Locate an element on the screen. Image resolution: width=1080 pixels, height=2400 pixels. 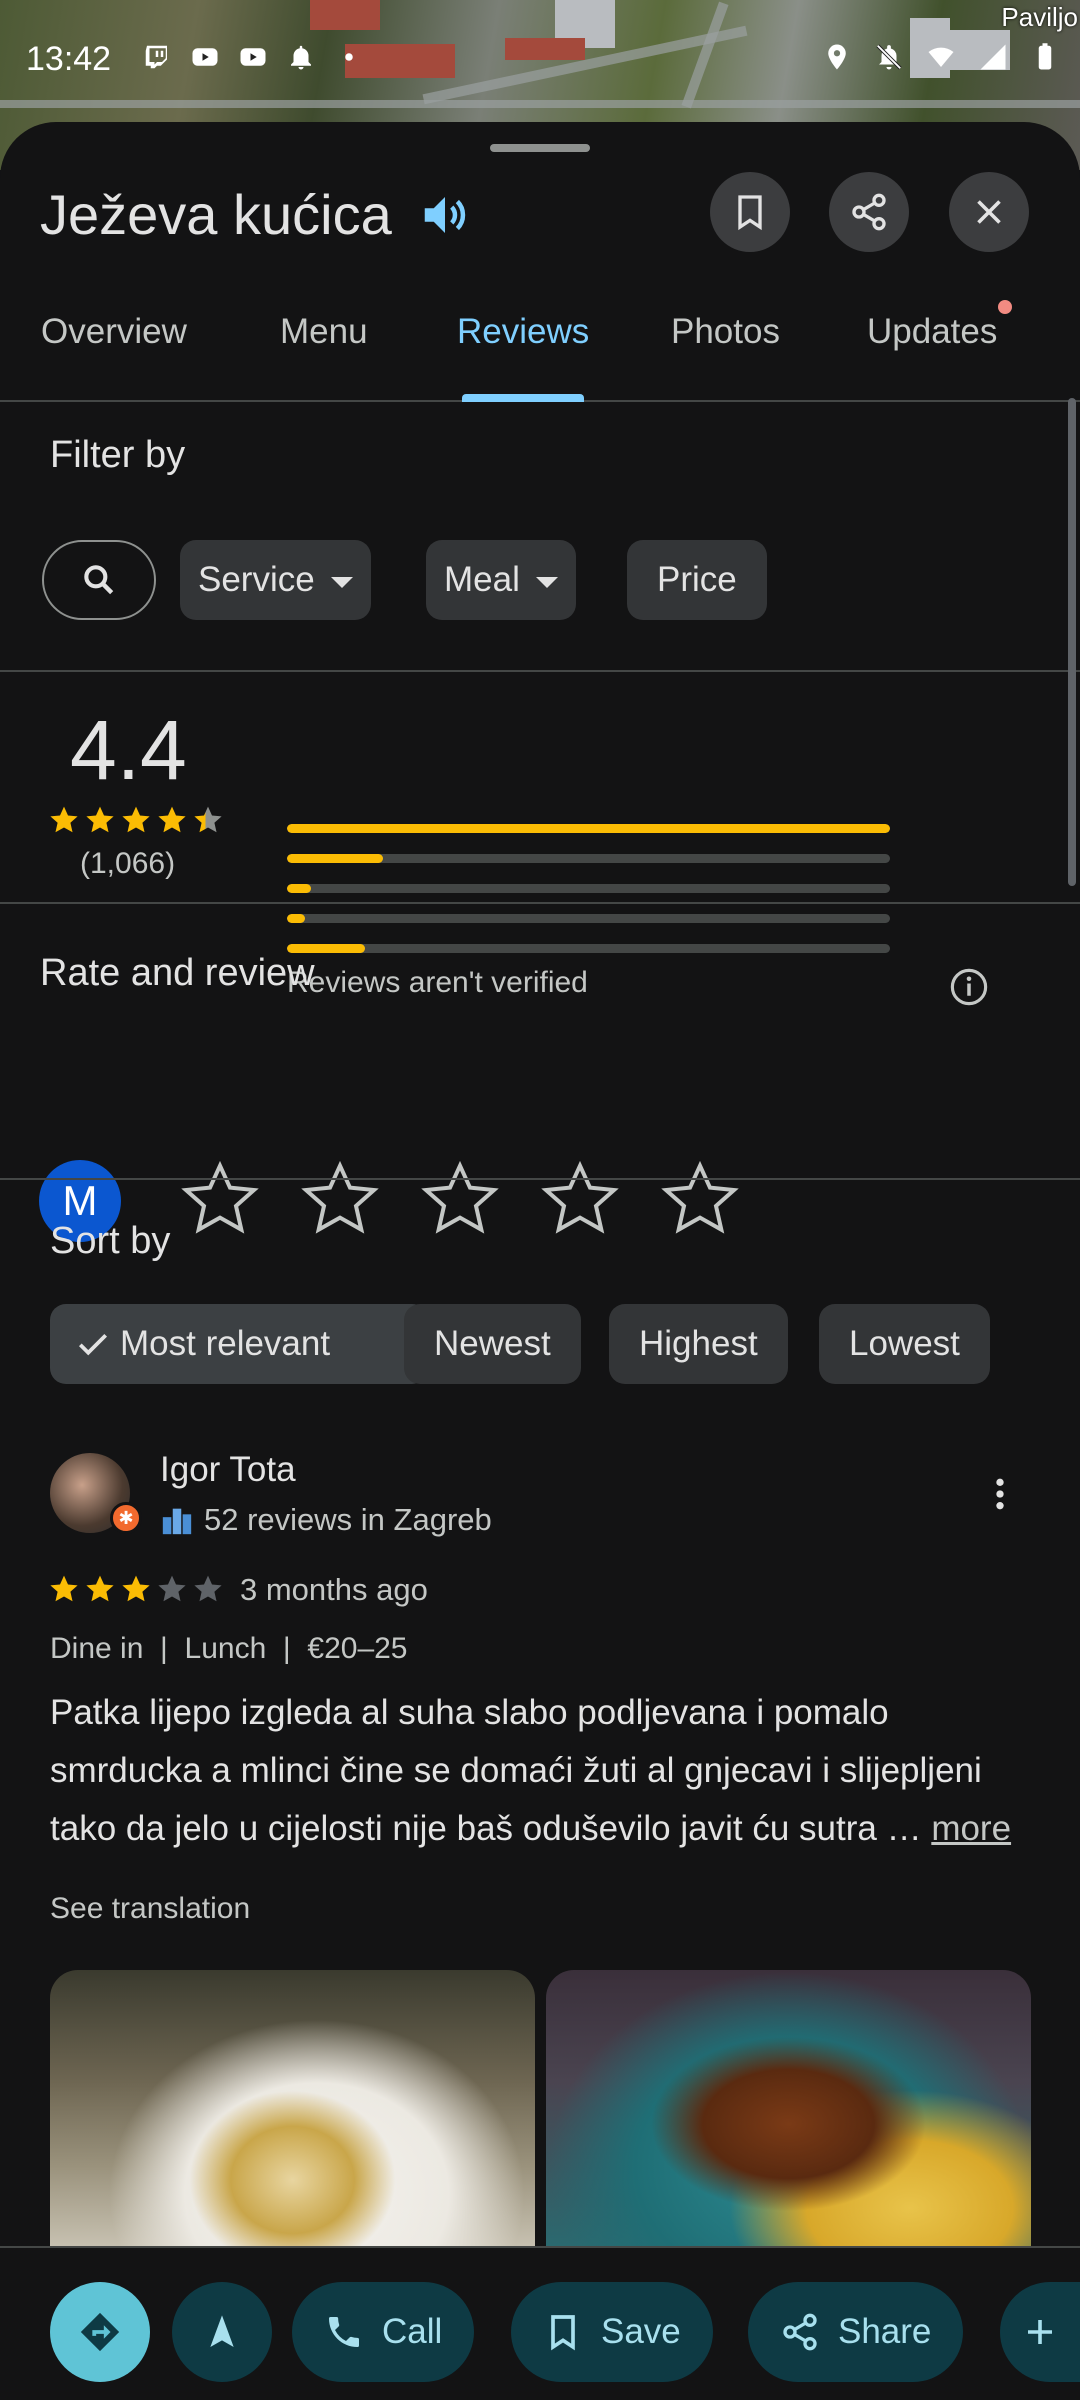
bottom-action-bar: Call Save Share is located at coordinates (540, 2323).